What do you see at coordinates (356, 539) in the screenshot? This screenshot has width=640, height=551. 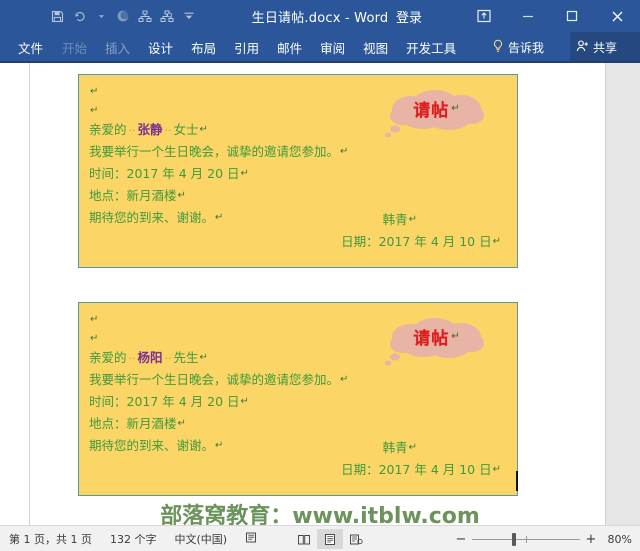 I see `web-layout-view-button` at bounding box center [356, 539].